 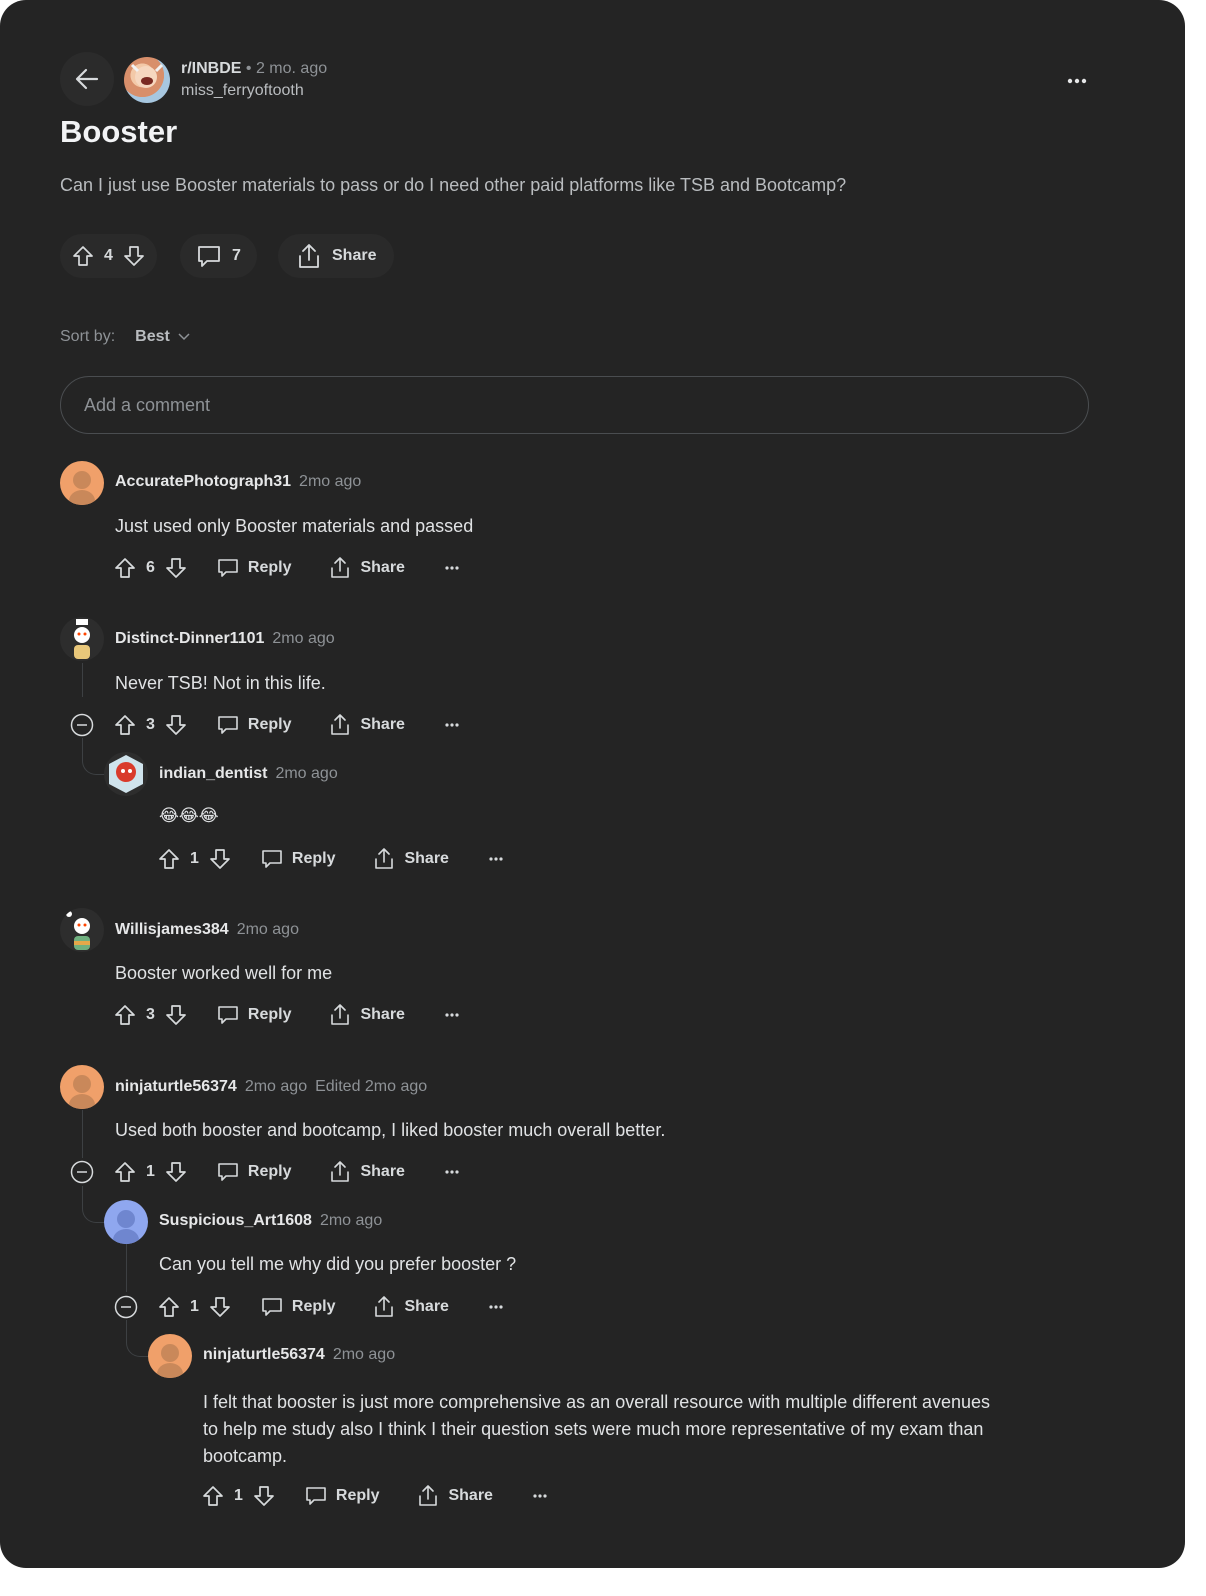 I want to click on comment-text: Booster worked well for me, so click(x=224, y=973).